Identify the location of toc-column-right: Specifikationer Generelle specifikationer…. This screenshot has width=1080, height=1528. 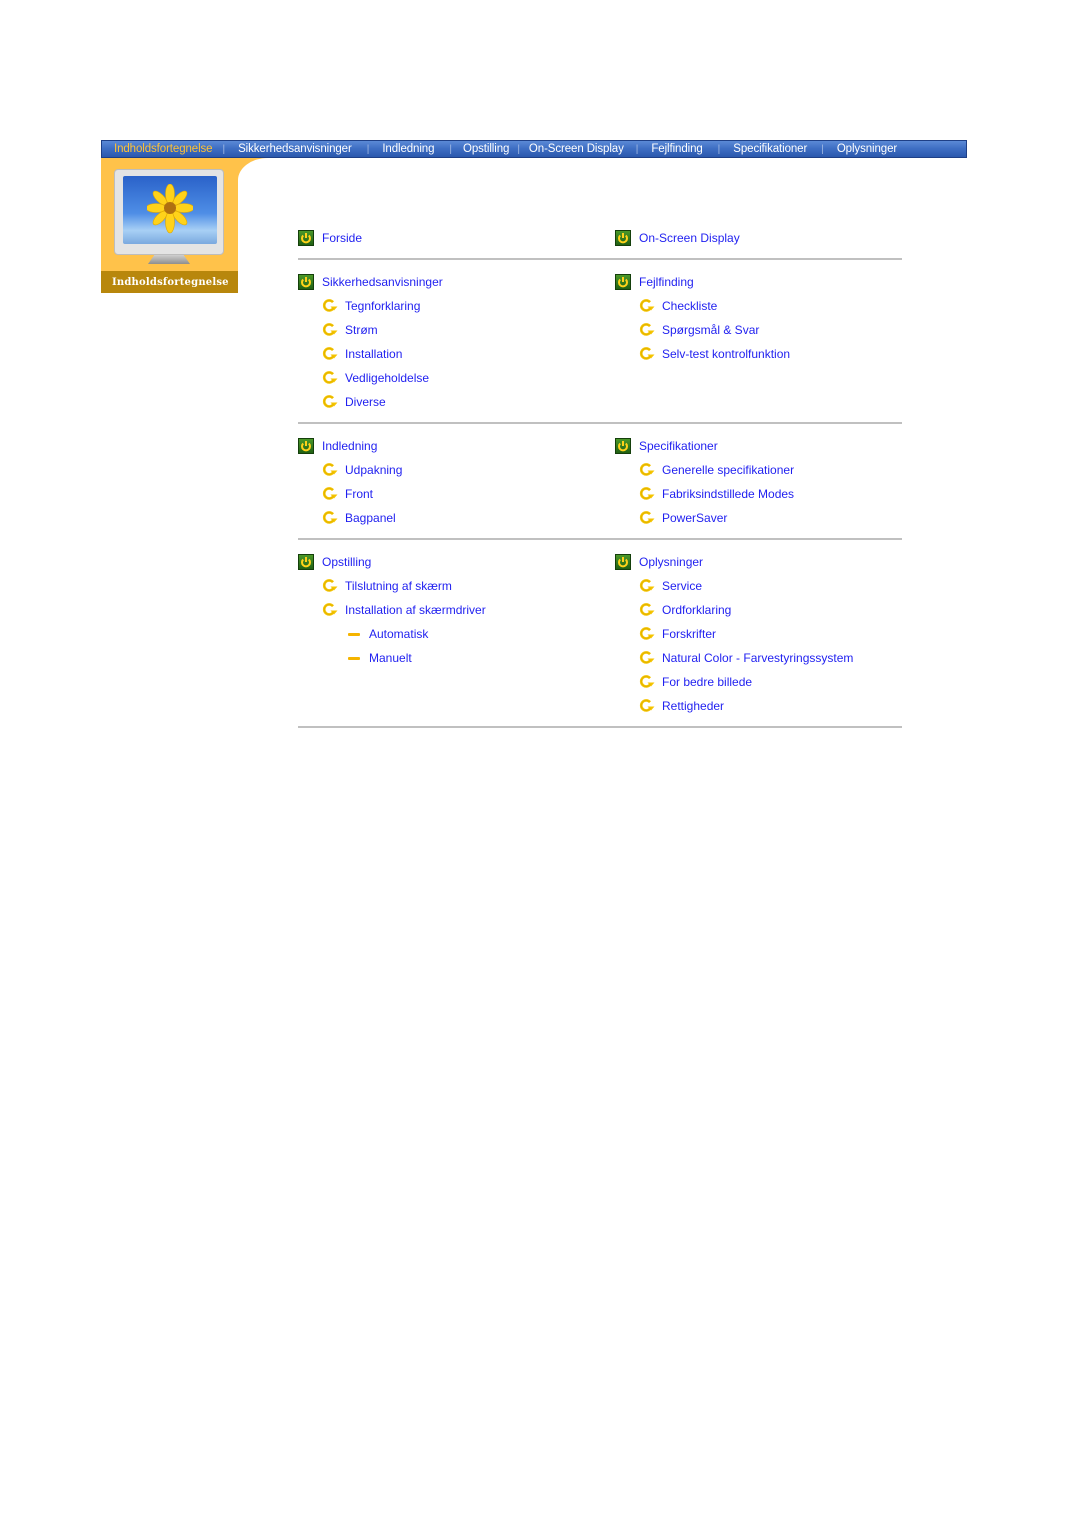
(758, 482).